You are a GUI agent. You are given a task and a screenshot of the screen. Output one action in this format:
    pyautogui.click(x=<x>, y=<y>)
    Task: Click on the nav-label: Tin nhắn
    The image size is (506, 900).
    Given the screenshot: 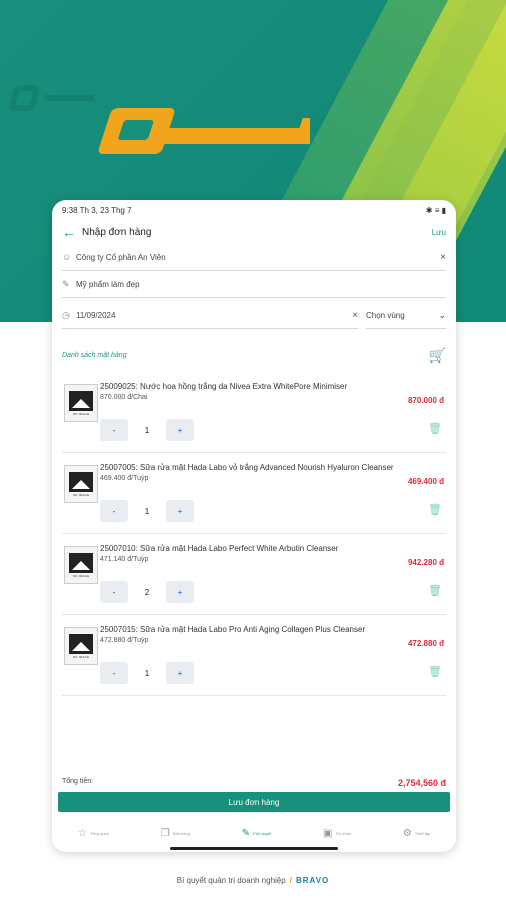 What is the action you would take?
    pyautogui.click(x=343, y=833)
    